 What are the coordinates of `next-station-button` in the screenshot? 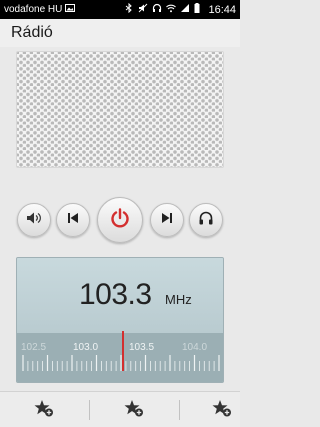 It's located at (167, 220).